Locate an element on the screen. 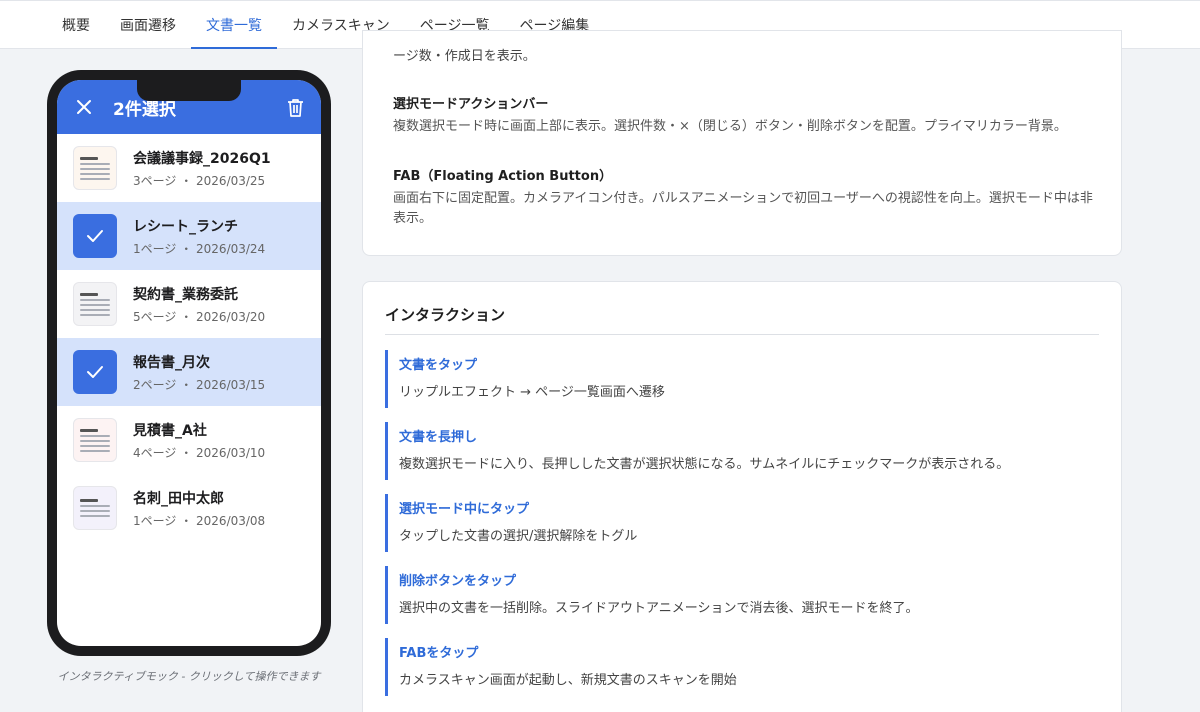 The width and height of the screenshot is (1200, 712). component-title: 選択モードアクションバー is located at coordinates (471, 104).